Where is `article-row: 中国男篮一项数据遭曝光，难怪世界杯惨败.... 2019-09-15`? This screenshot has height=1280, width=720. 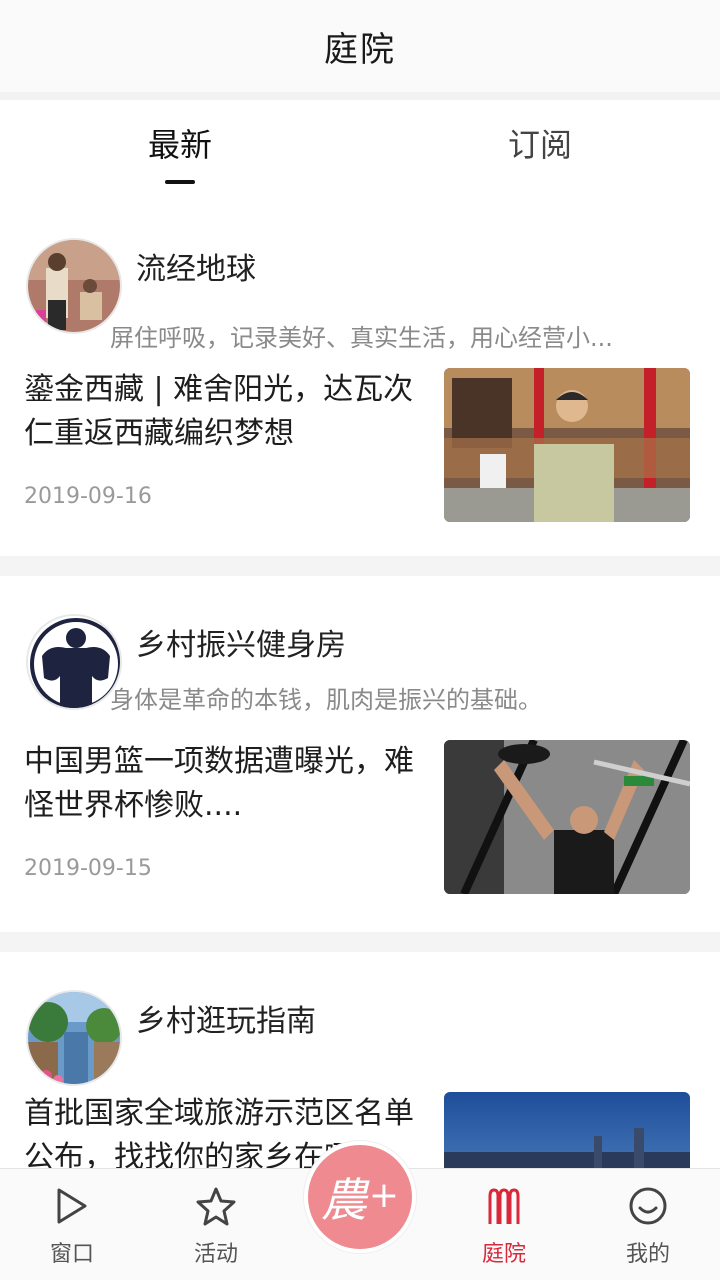
article-row: 中国男篮一项数据遭曝光，难怪世界杯惨败.... 2019-09-15 is located at coordinates (357, 817).